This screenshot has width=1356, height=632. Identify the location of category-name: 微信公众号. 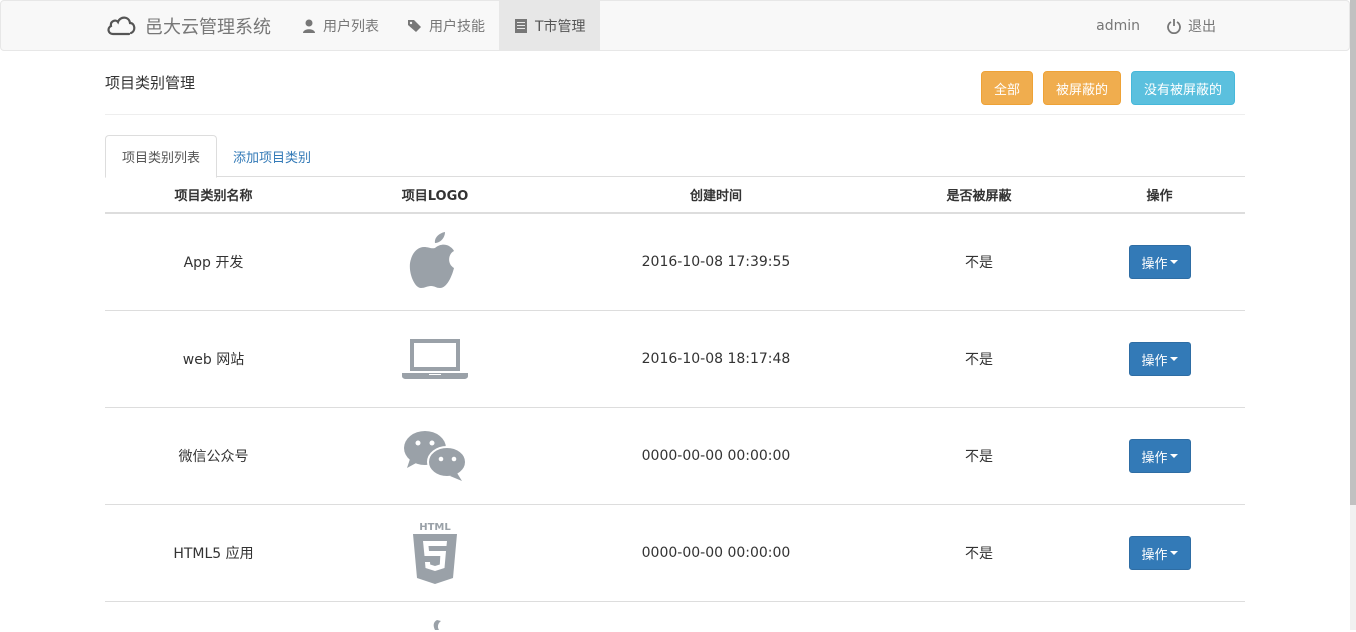
(213, 457).